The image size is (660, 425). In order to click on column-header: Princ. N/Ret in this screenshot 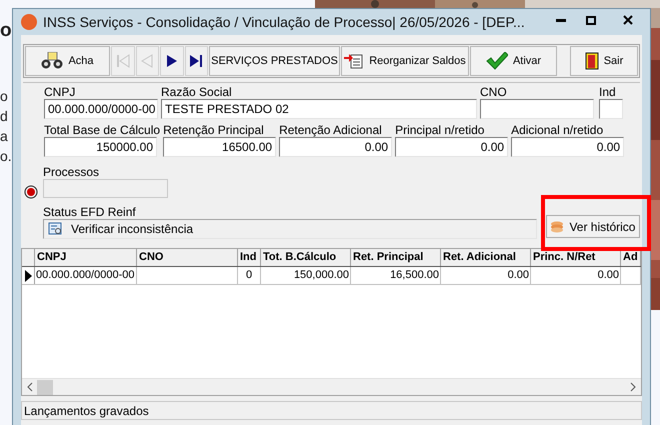, I will do `click(576, 257)`.